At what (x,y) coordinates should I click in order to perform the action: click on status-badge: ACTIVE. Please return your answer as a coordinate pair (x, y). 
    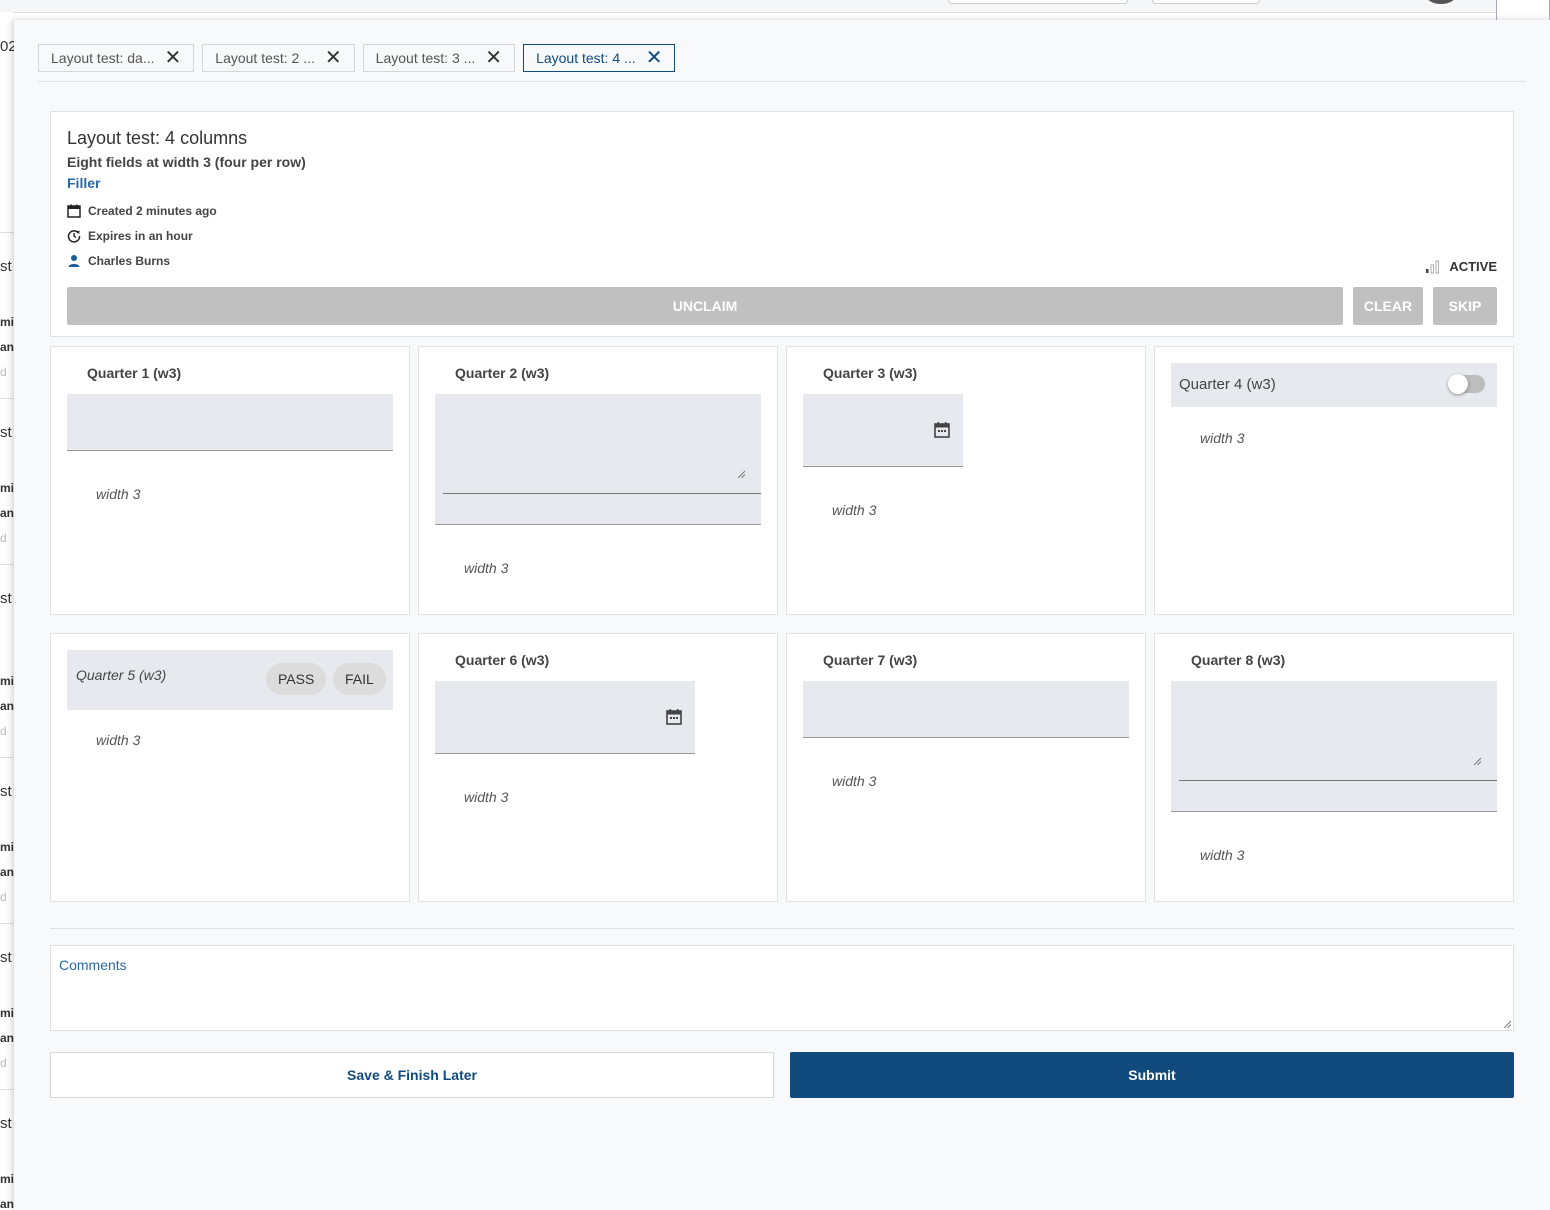
    Looking at the image, I should click on (1461, 266).